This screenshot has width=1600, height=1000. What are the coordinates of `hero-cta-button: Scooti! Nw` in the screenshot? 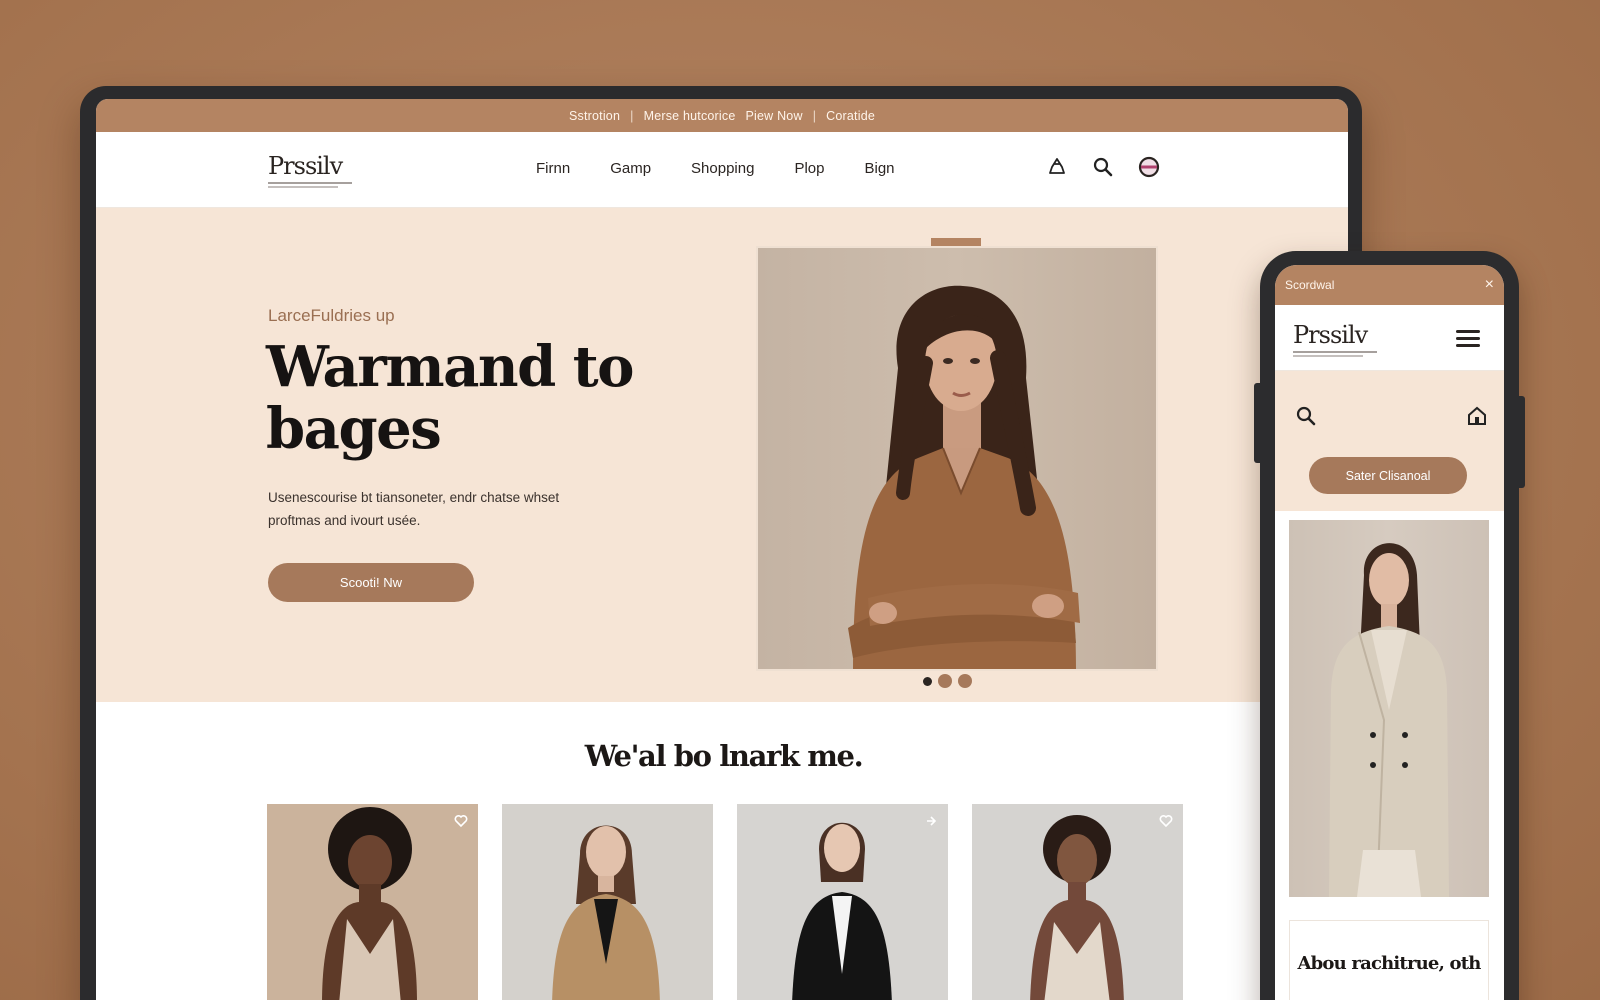 It's located at (371, 582).